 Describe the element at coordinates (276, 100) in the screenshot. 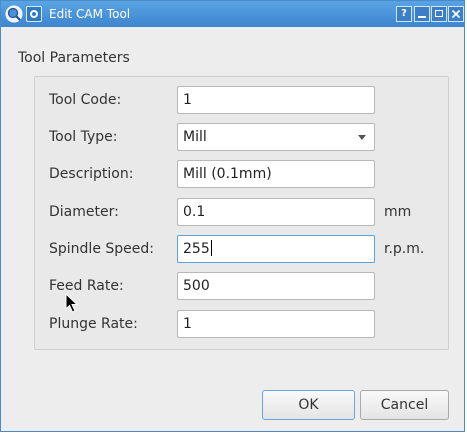

I see `tool-code-field: 1` at that location.